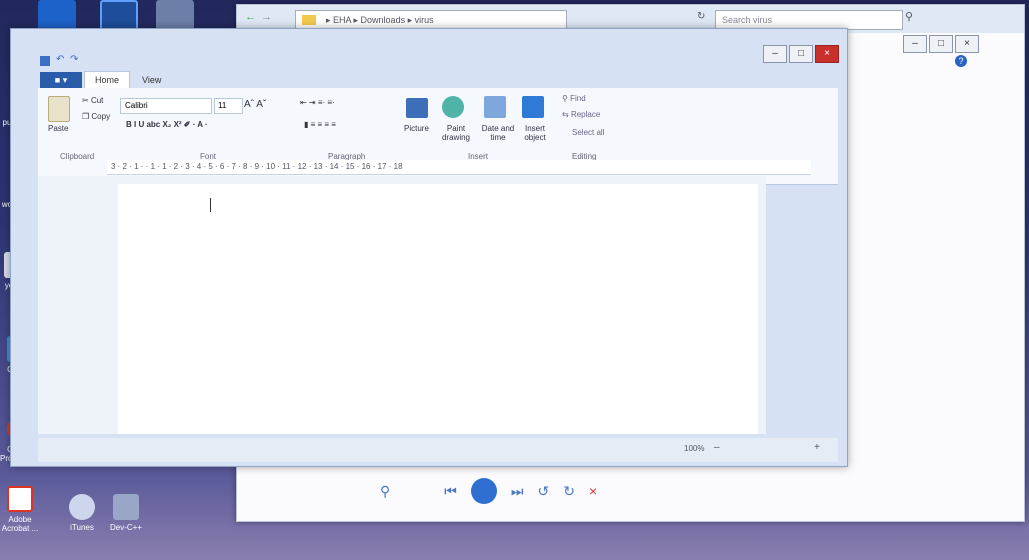 The width and height of the screenshot is (1029, 560). What do you see at coordinates (694, 448) in the screenshot?
I see `zoom-level: 100%` at bounding box center [694, 448].